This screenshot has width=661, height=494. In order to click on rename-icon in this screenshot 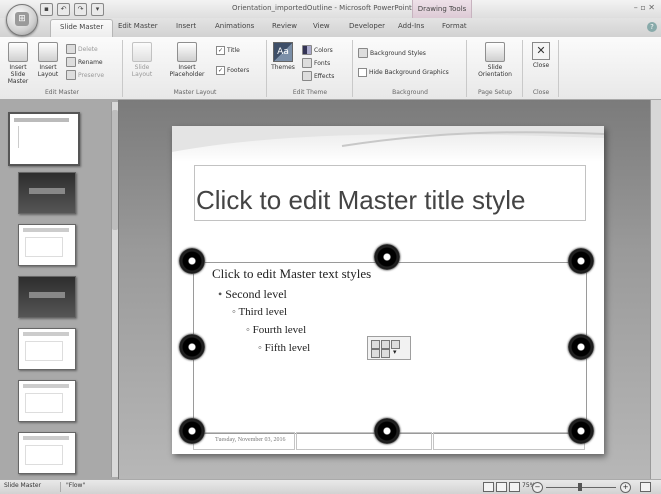, I will do `click(71, 62)`.